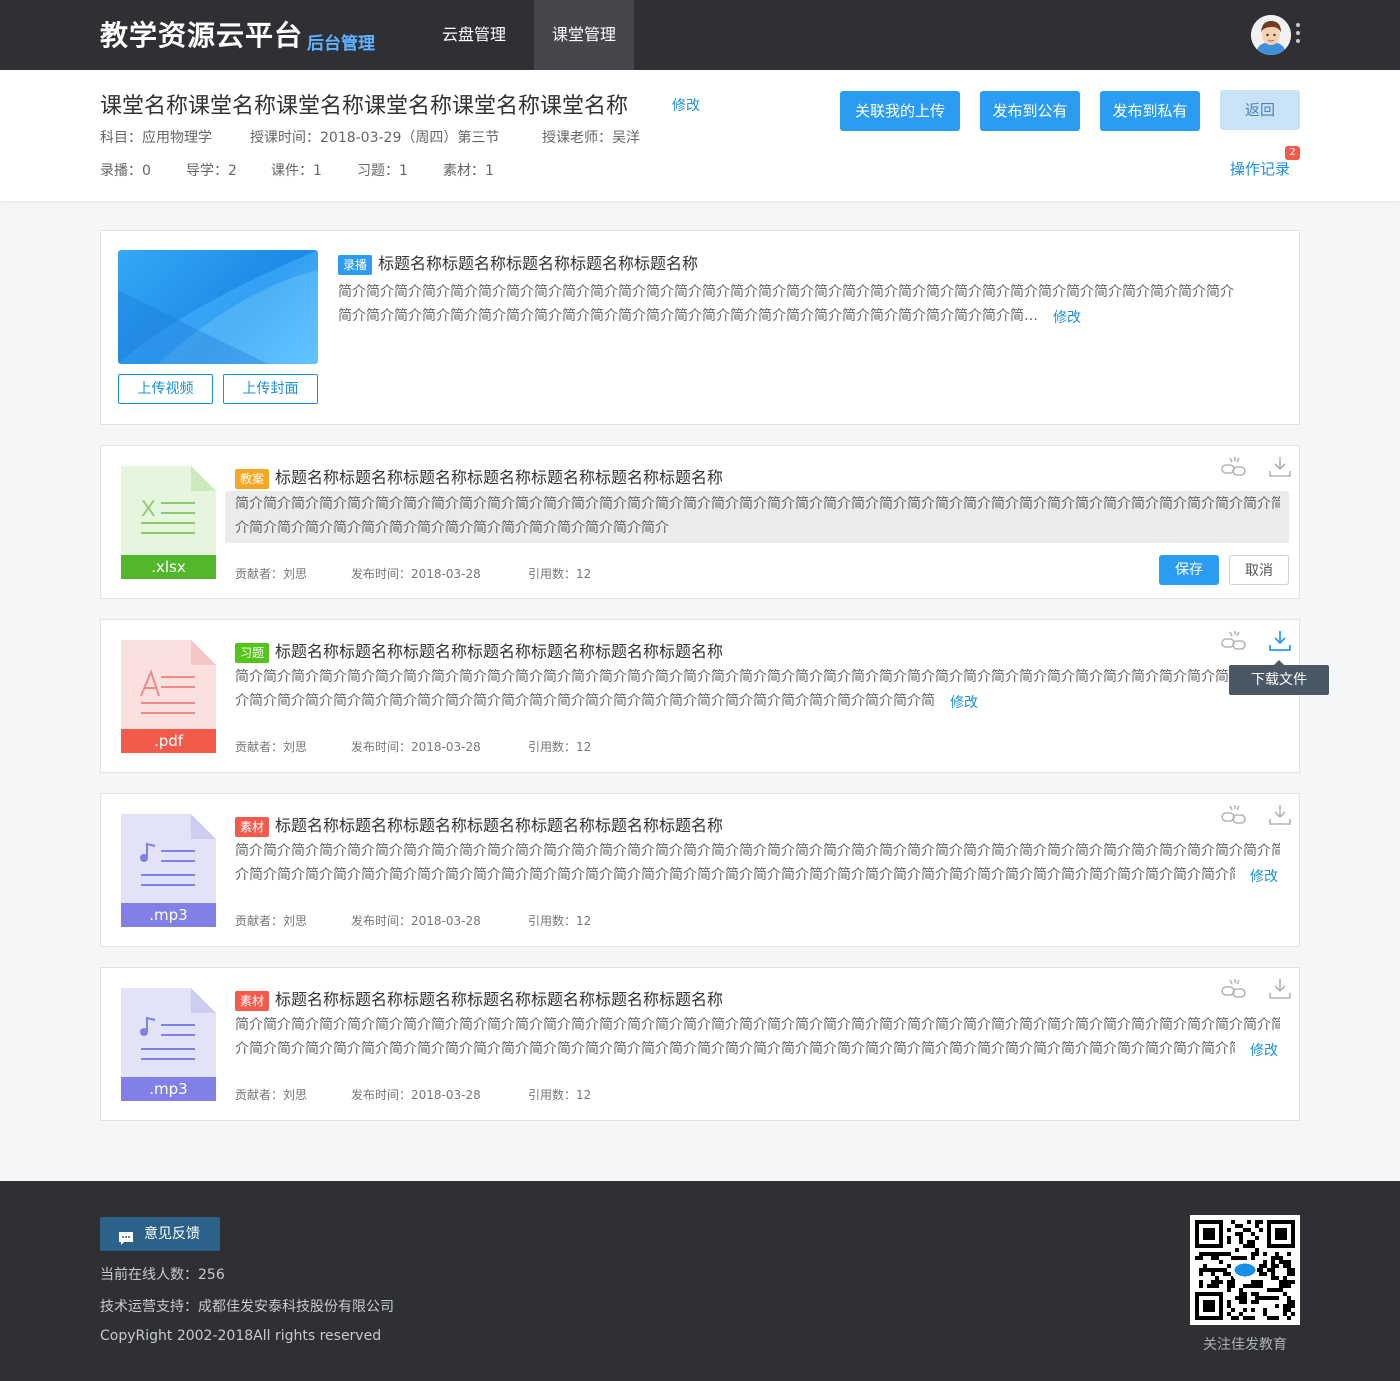 This screenshot has width=1400, height=1381. Describe the element at coordinates (700, 35) in the screenshot. I see `top-navbar: 教学资源云平台 后台管理 云盘管理 课堂管理` at that location.